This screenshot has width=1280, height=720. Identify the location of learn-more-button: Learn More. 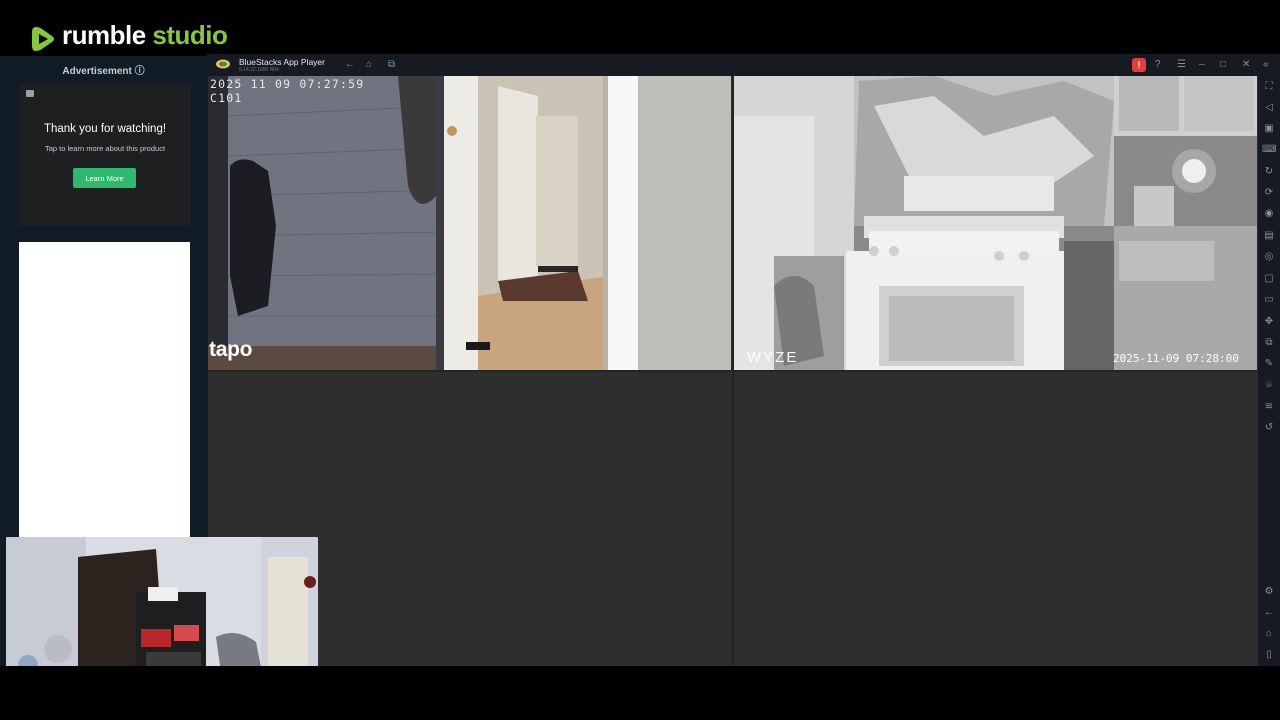
(104, 178).